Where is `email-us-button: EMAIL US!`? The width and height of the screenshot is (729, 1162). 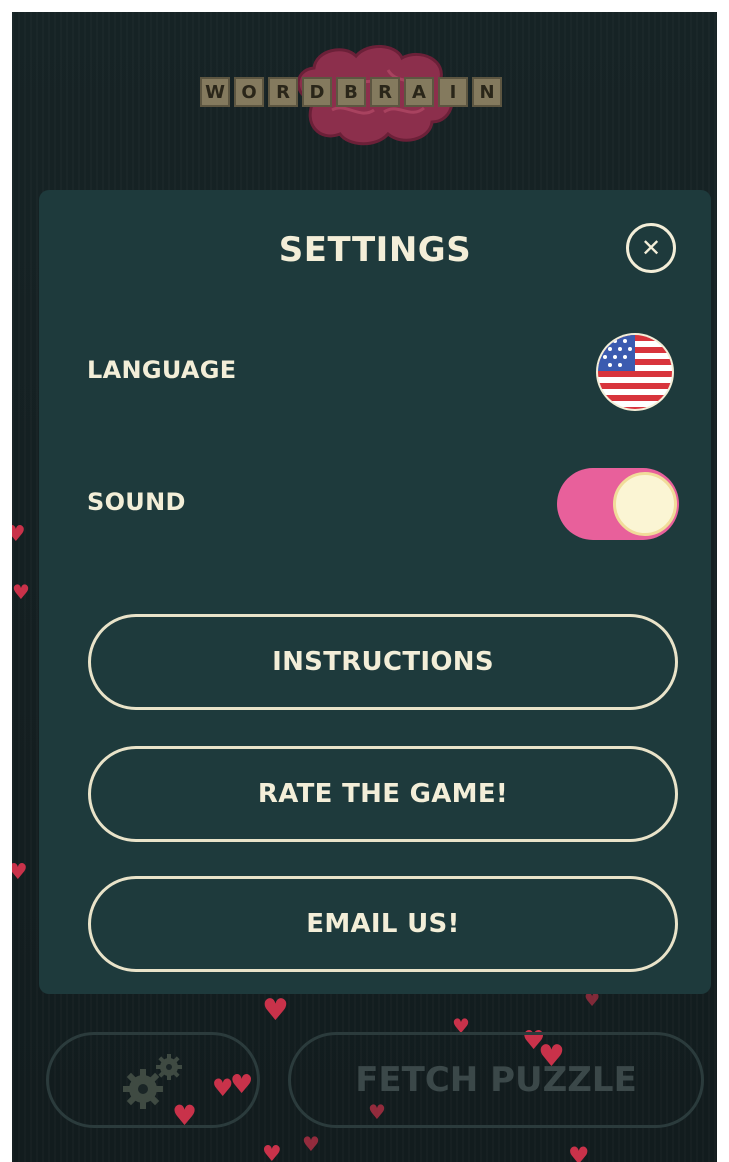 email-us-button: EMAIL US! is located at coordinates (383, 924).